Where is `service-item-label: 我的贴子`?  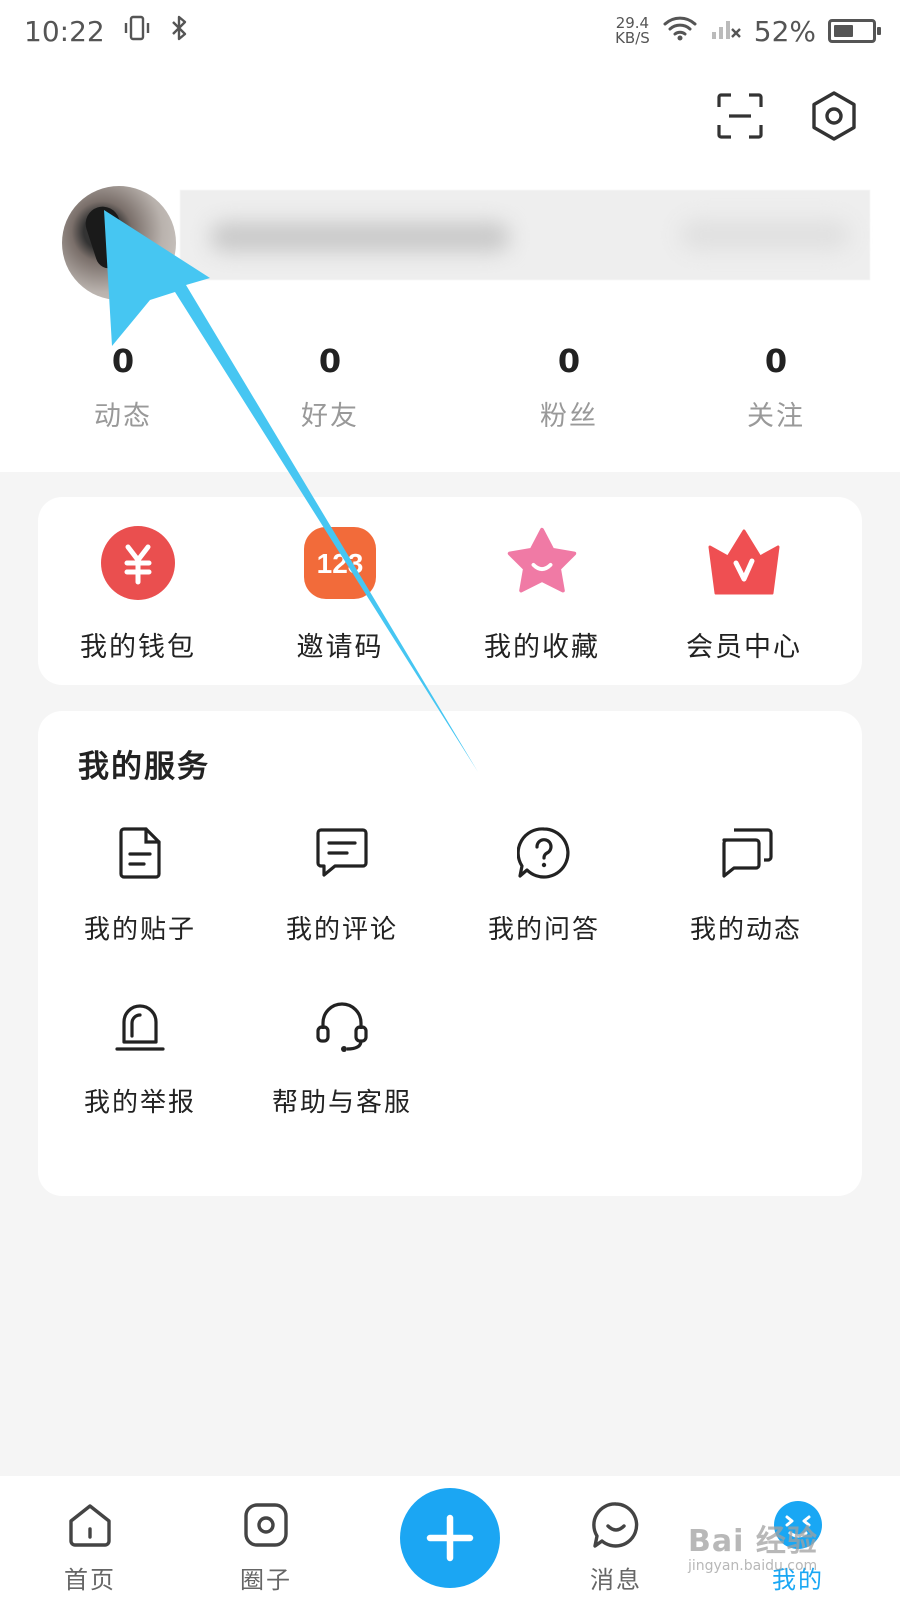 service-item-label: 我的贴子 is located at coordinates (139, 930).